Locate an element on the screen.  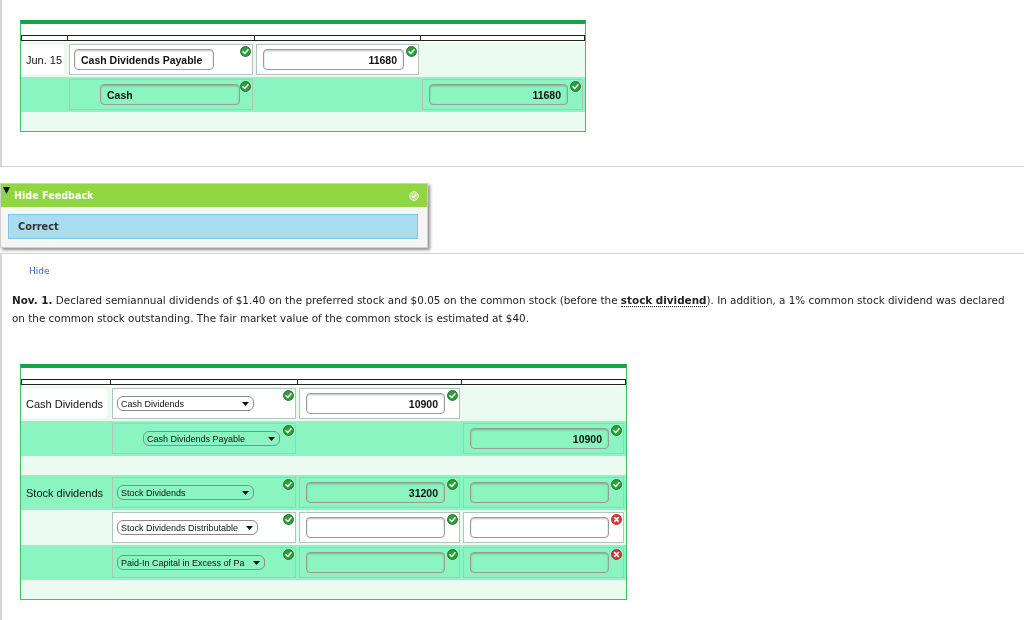
account-dropdown: Stock Dividends is located at coordinates (185, 492).